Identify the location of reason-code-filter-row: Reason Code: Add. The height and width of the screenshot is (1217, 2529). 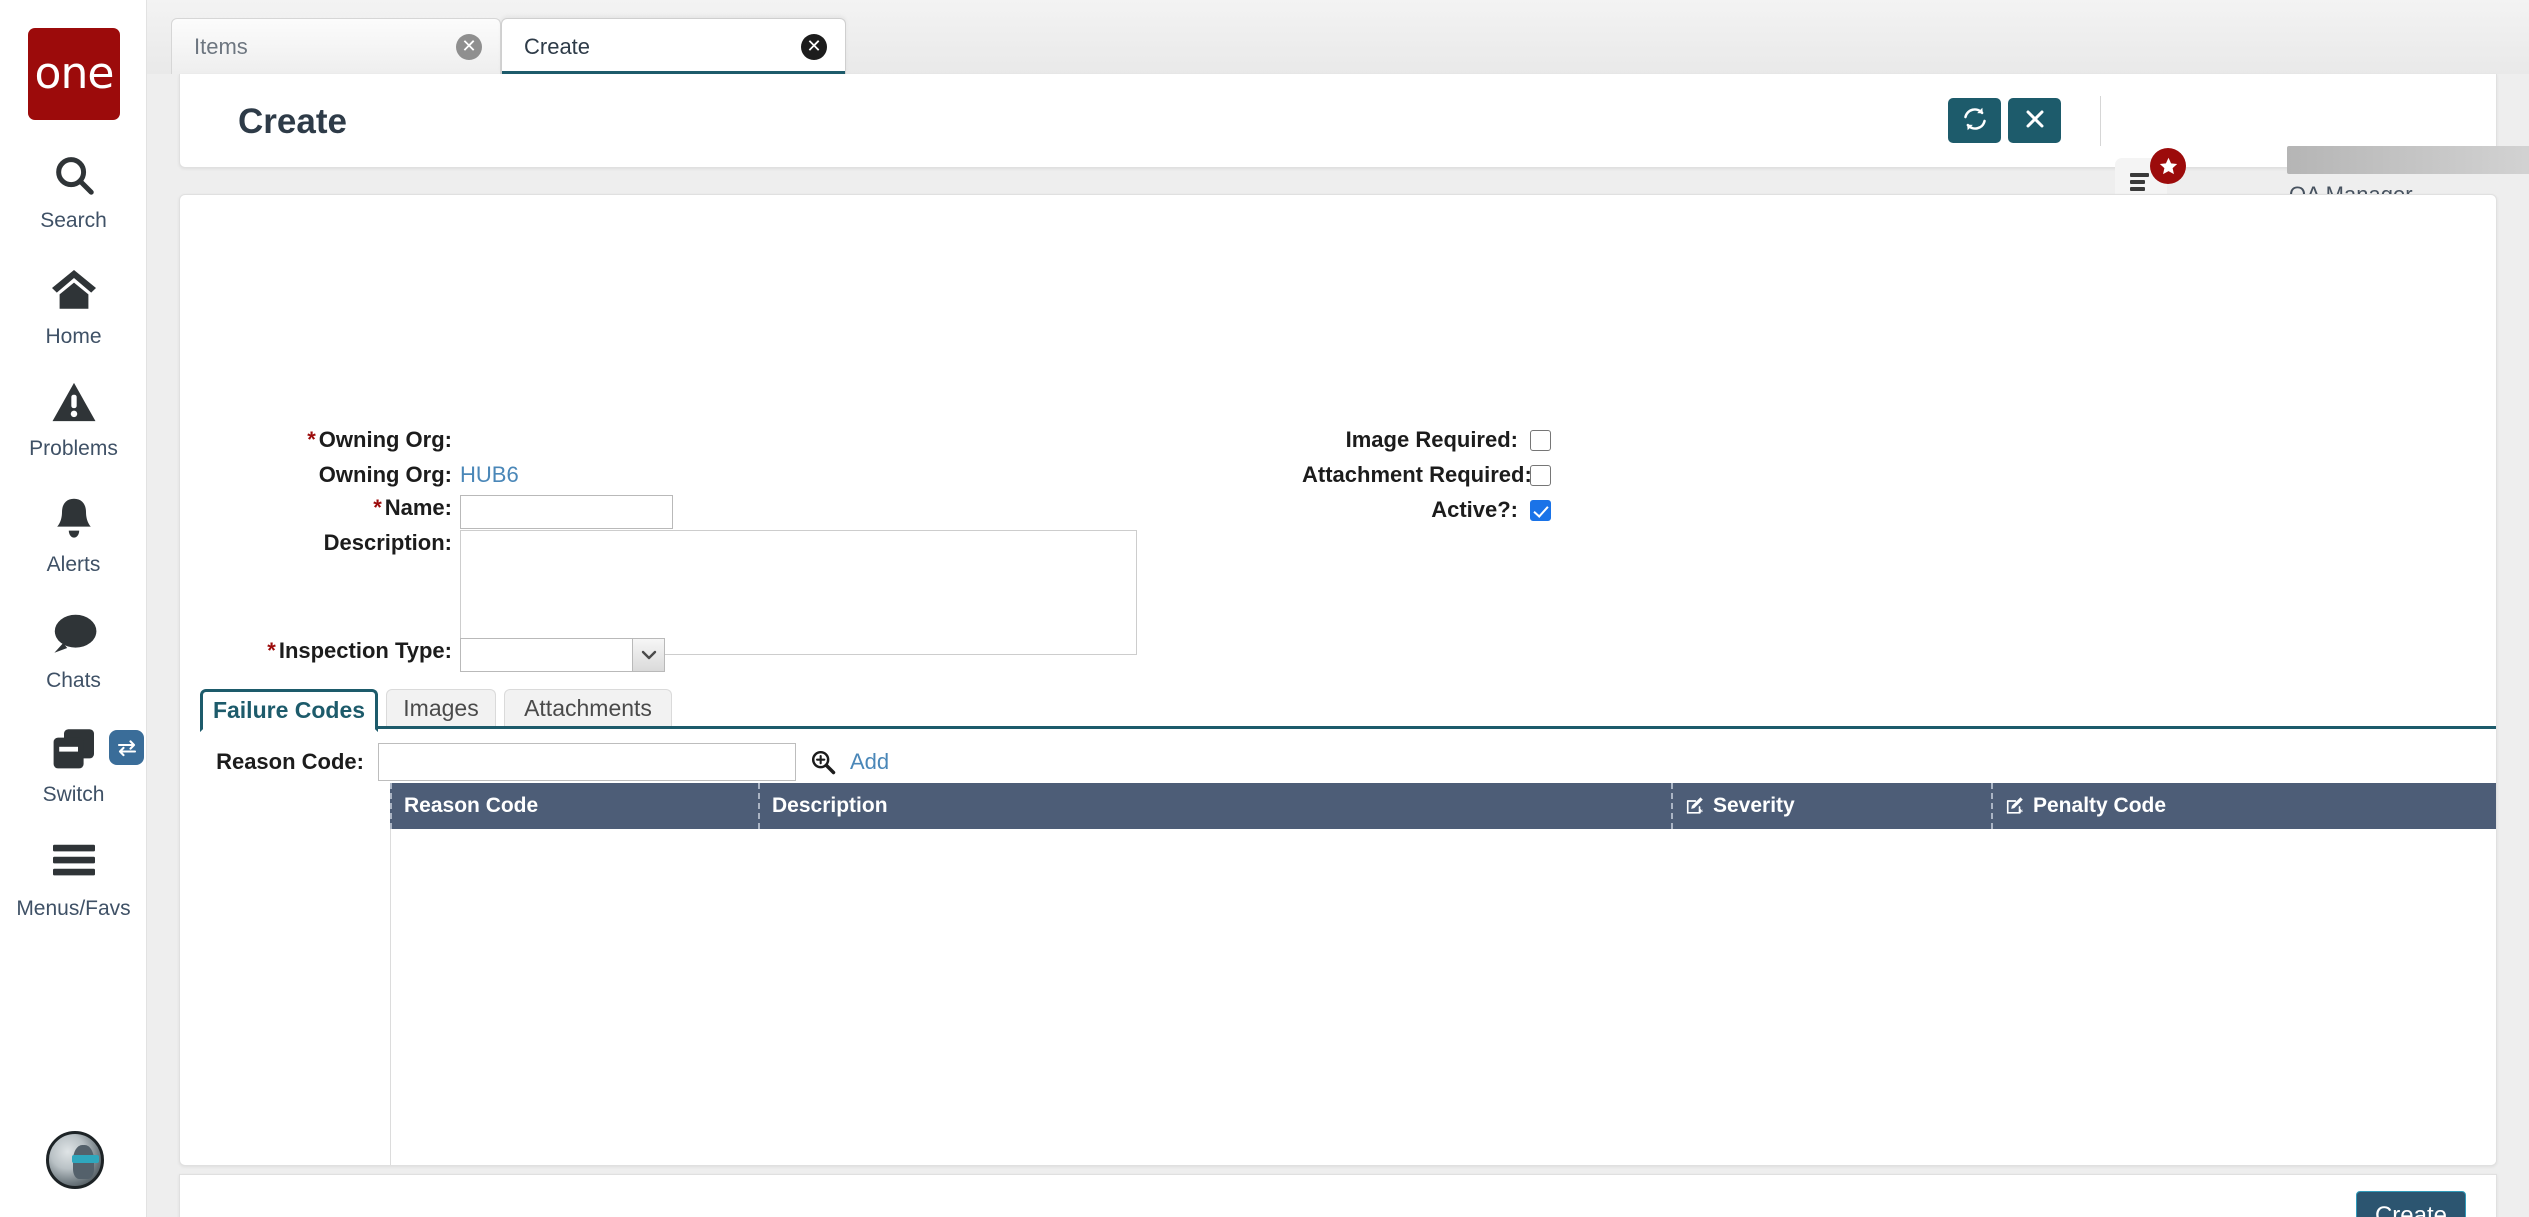
(544, 762).